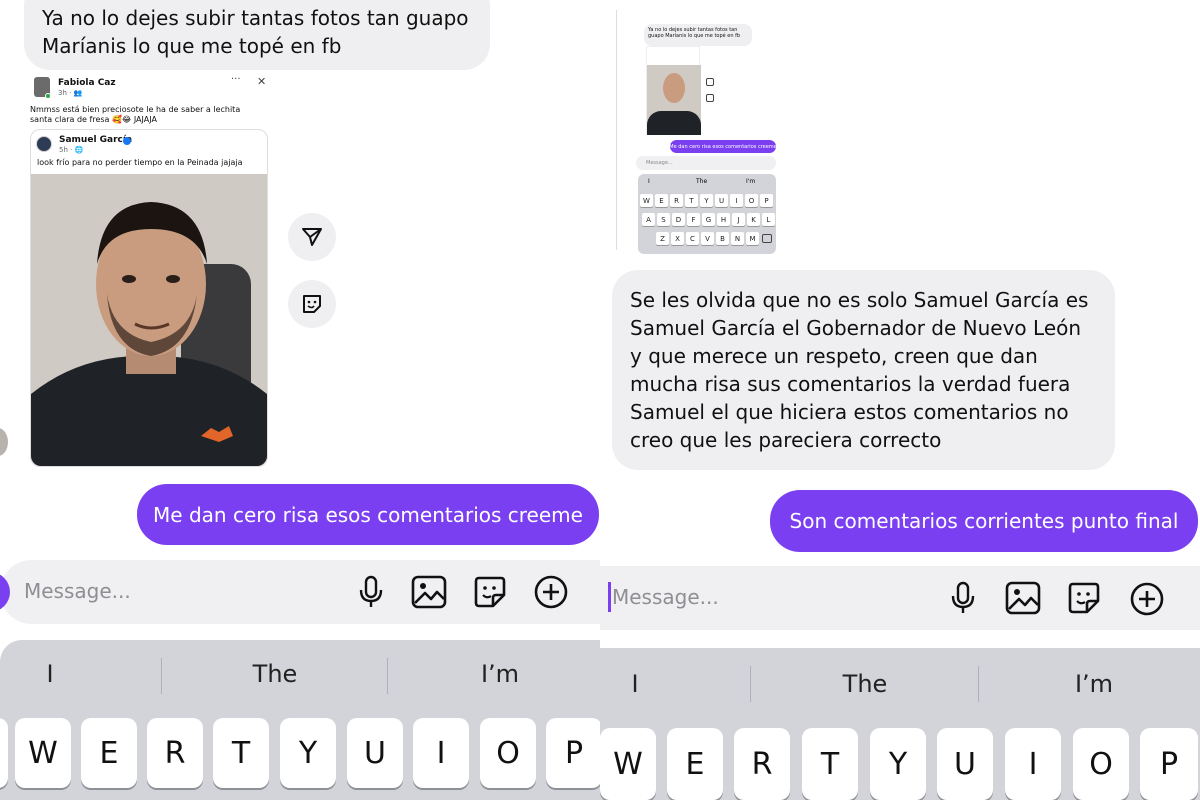 Image resolution: width=1200 pixels, height=800 pixels. What do you see at coordinates (766, 200) in the screenshot?
I see `mini-key: P` at bounding box center [766, 200].